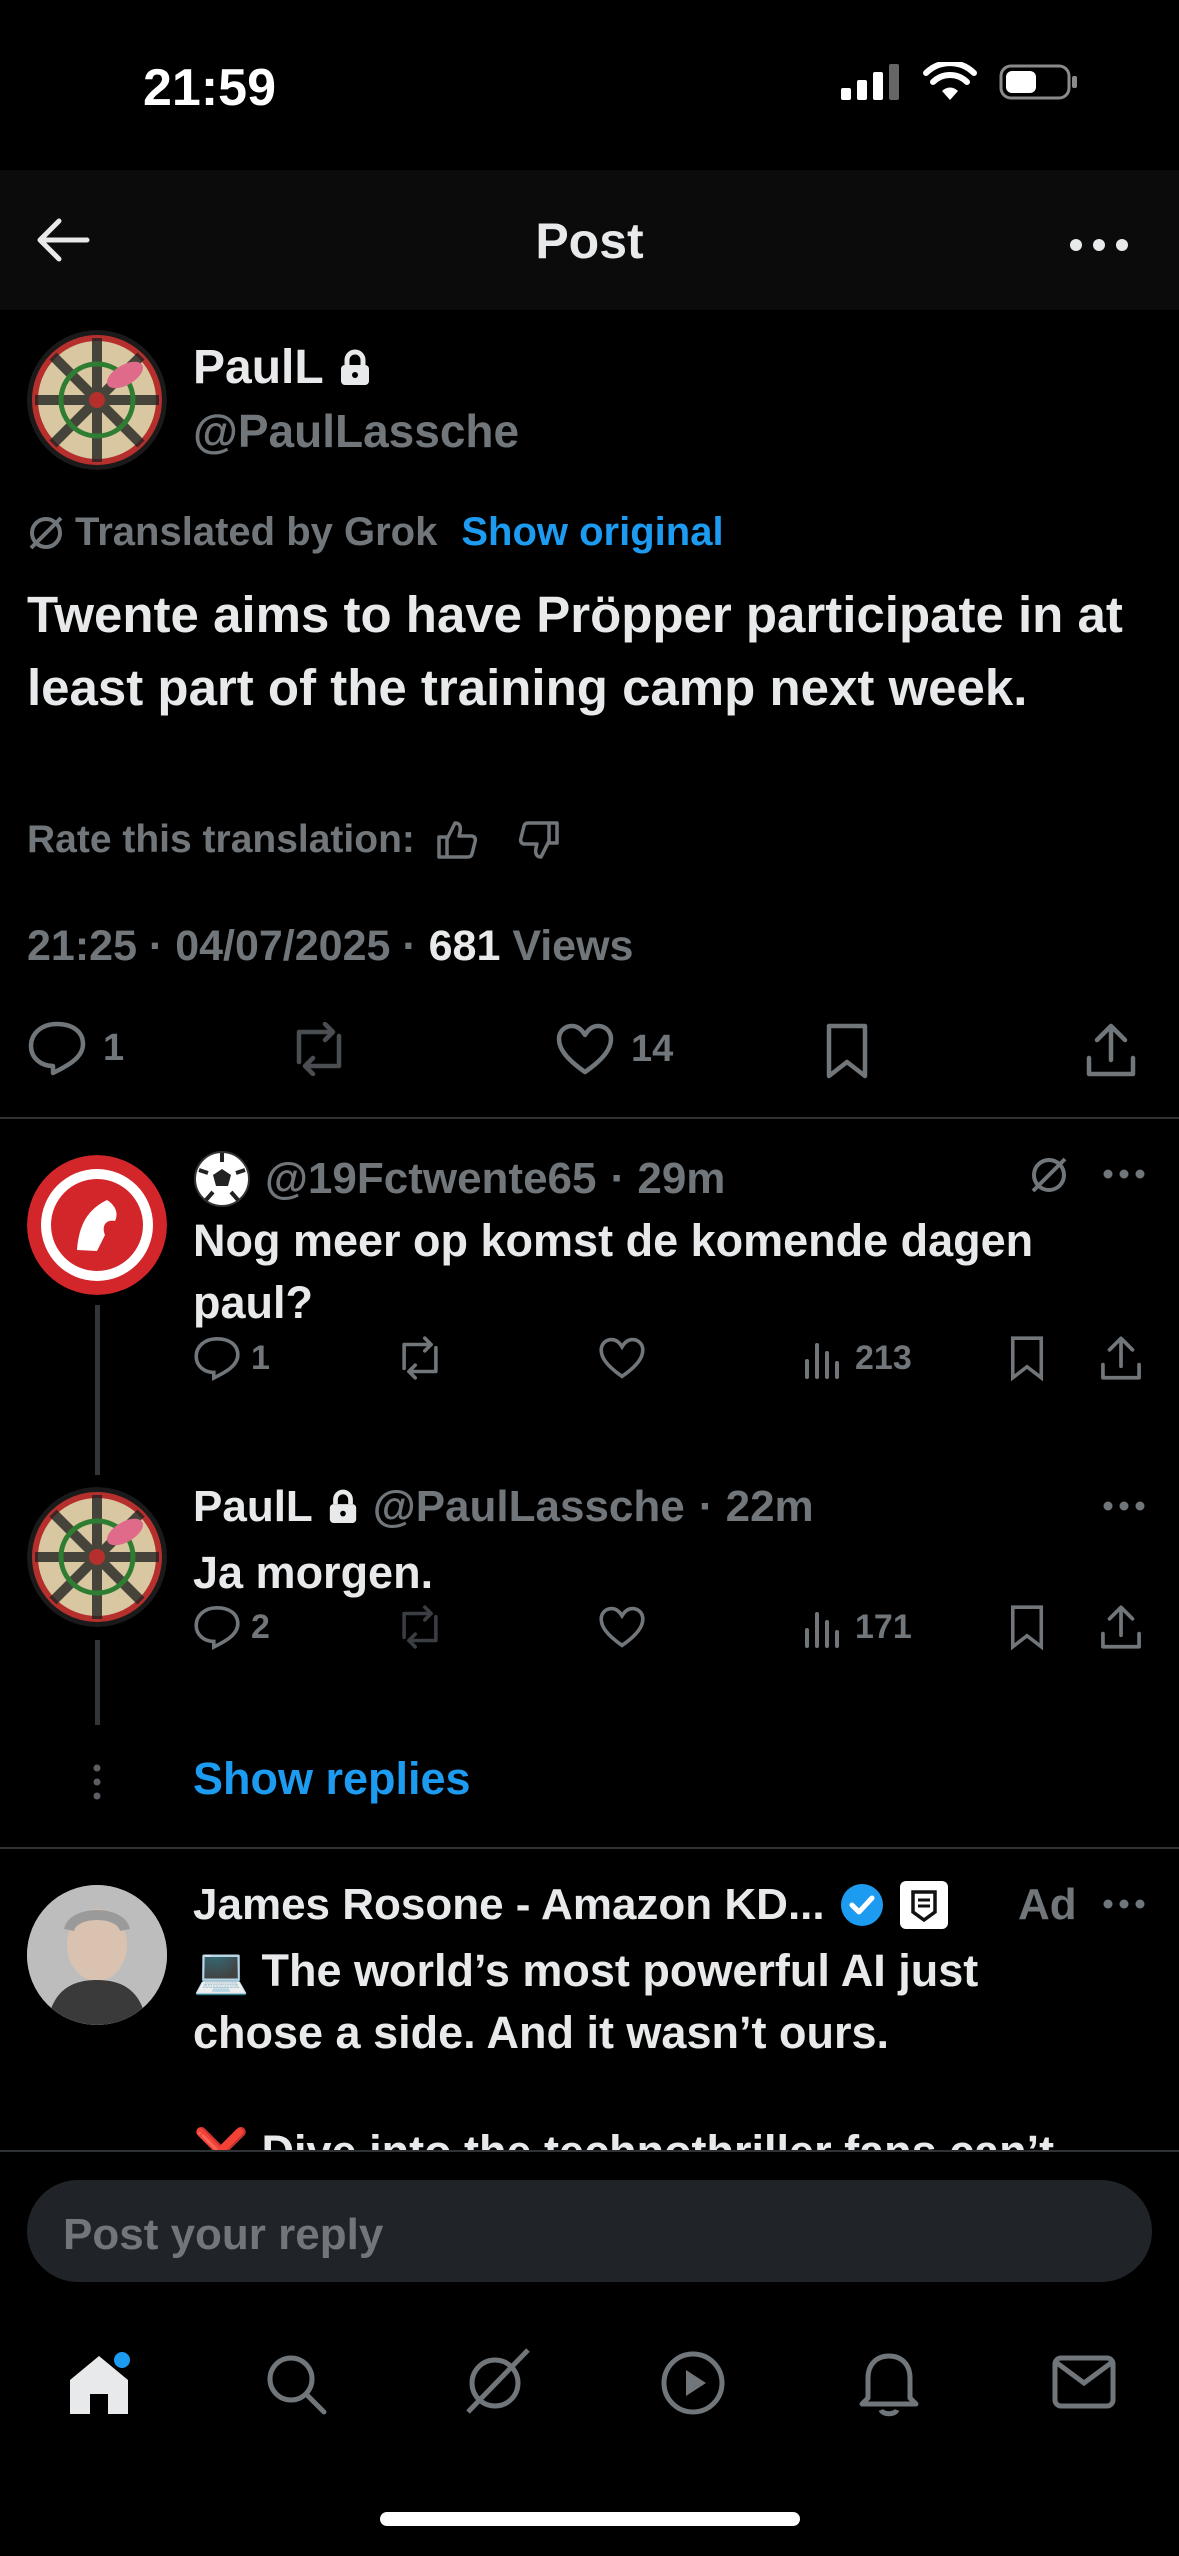 This screenshot has height=2556, width=1179. I want to click on status-icons, so click(960, 82).